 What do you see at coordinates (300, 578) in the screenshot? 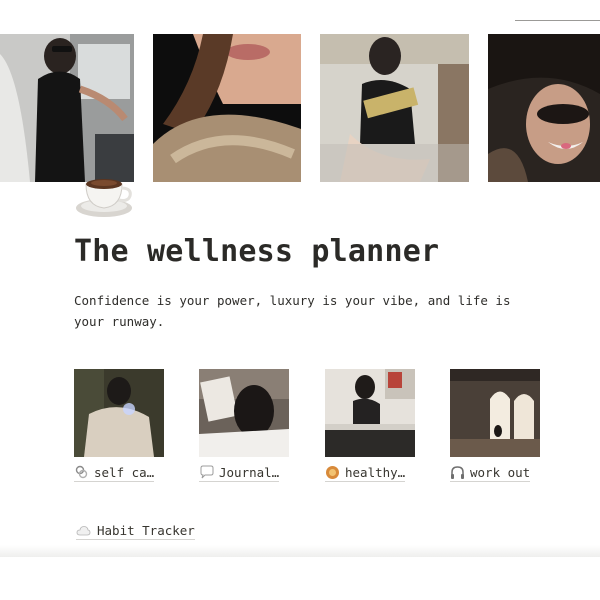
I see `bottom-area` at bounding box center [300, 578].